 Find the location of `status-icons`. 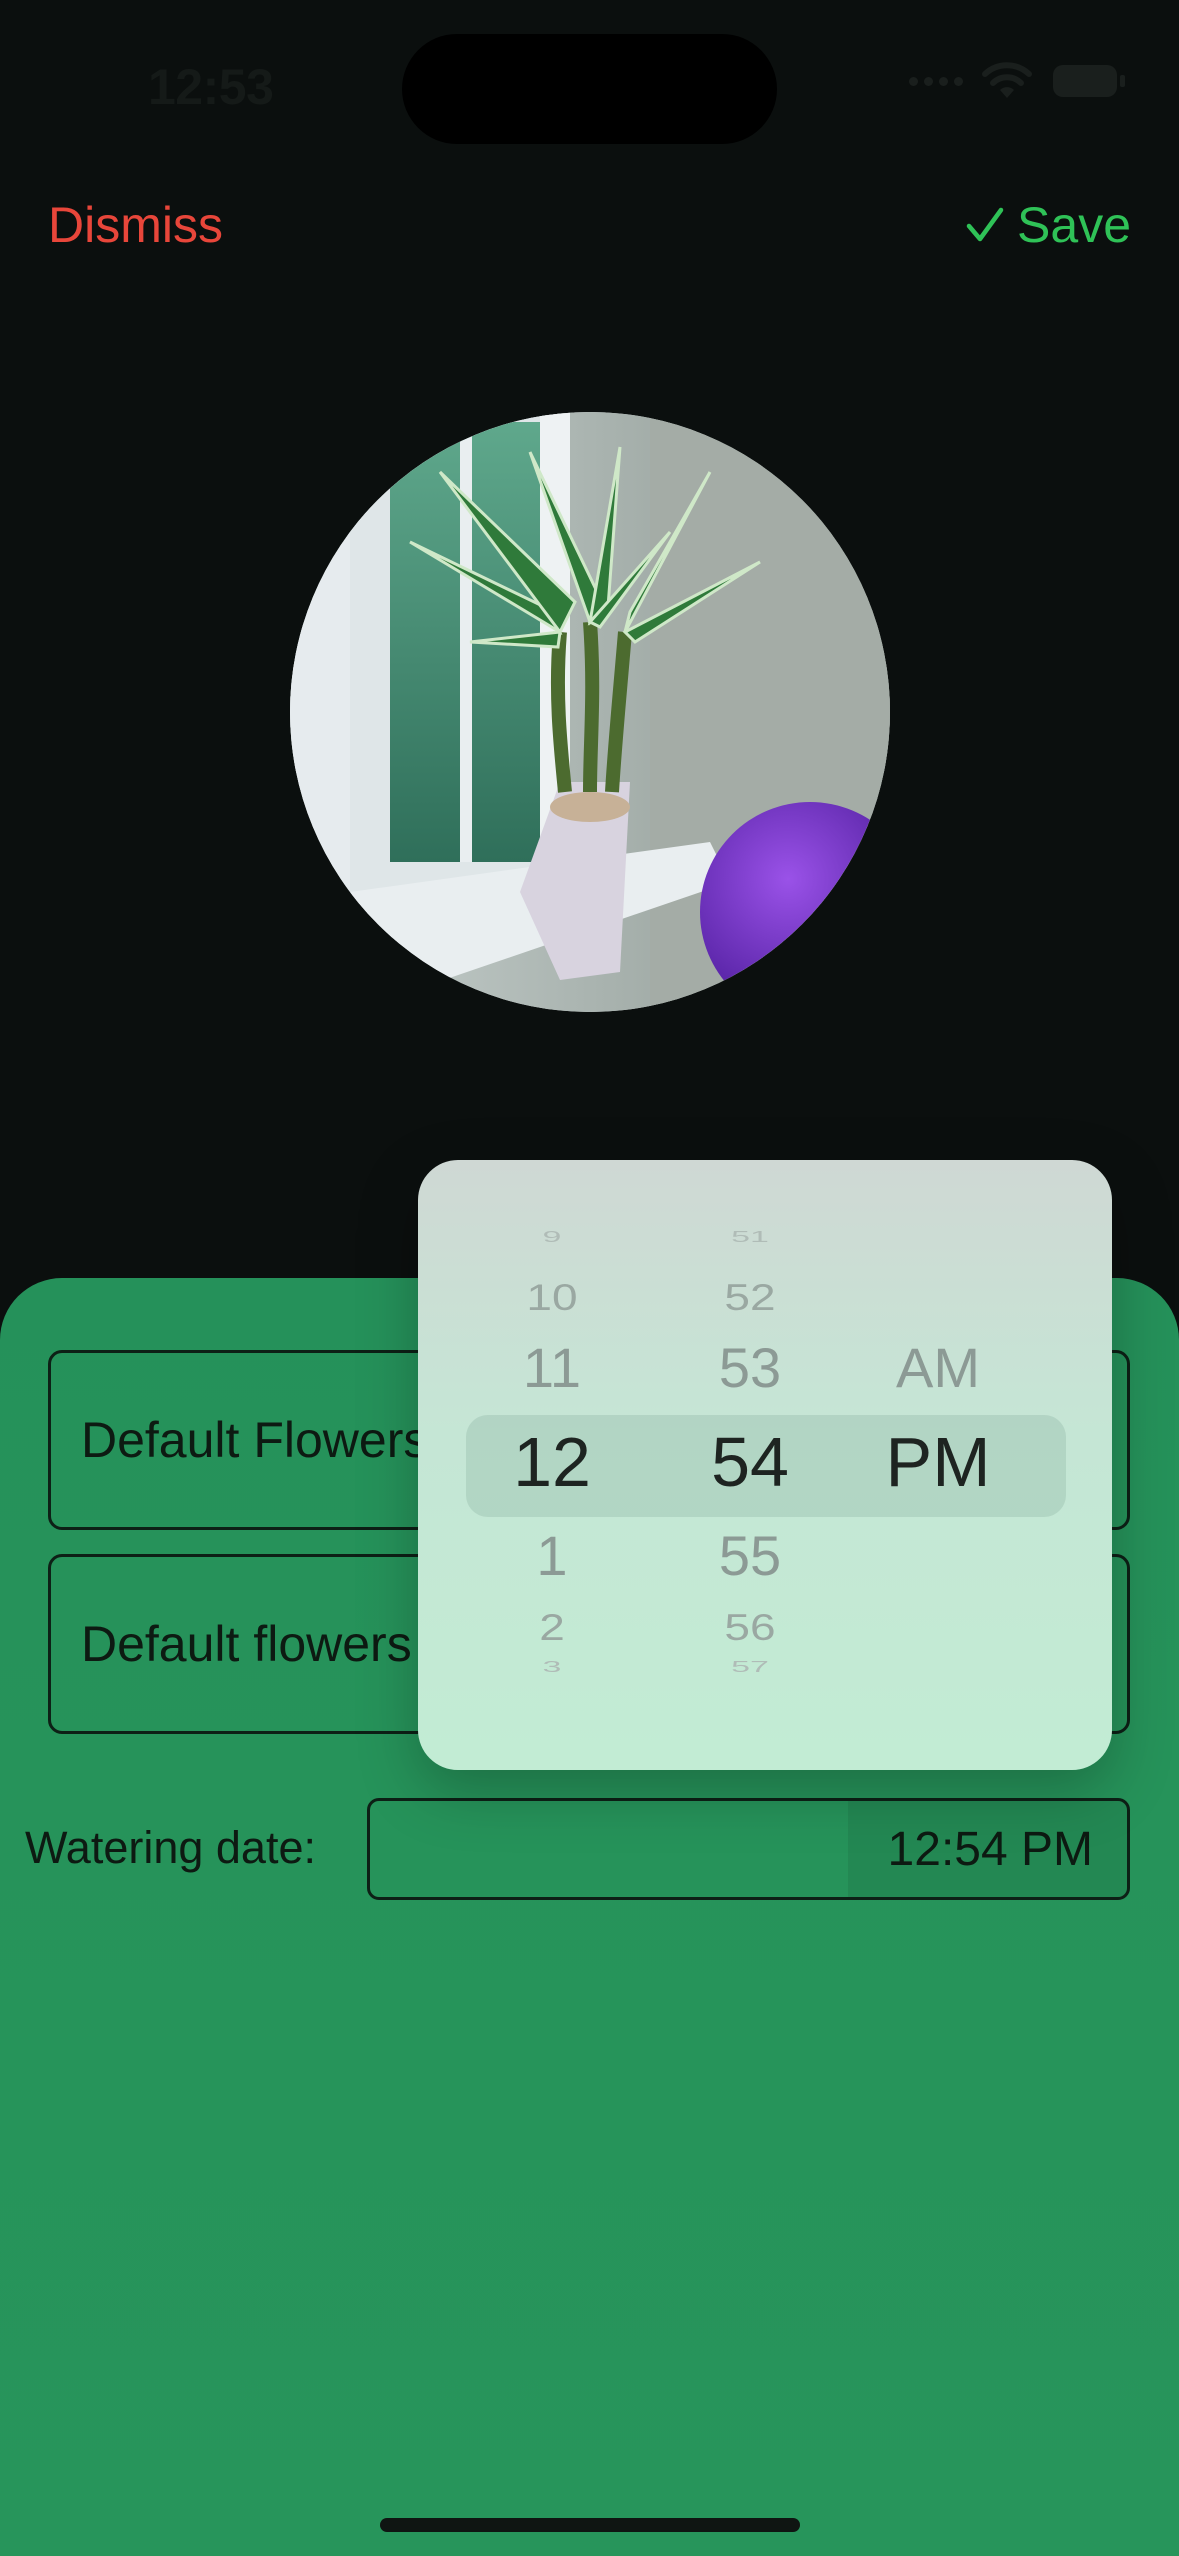

status-icons is located at coordinates (1018, 81).